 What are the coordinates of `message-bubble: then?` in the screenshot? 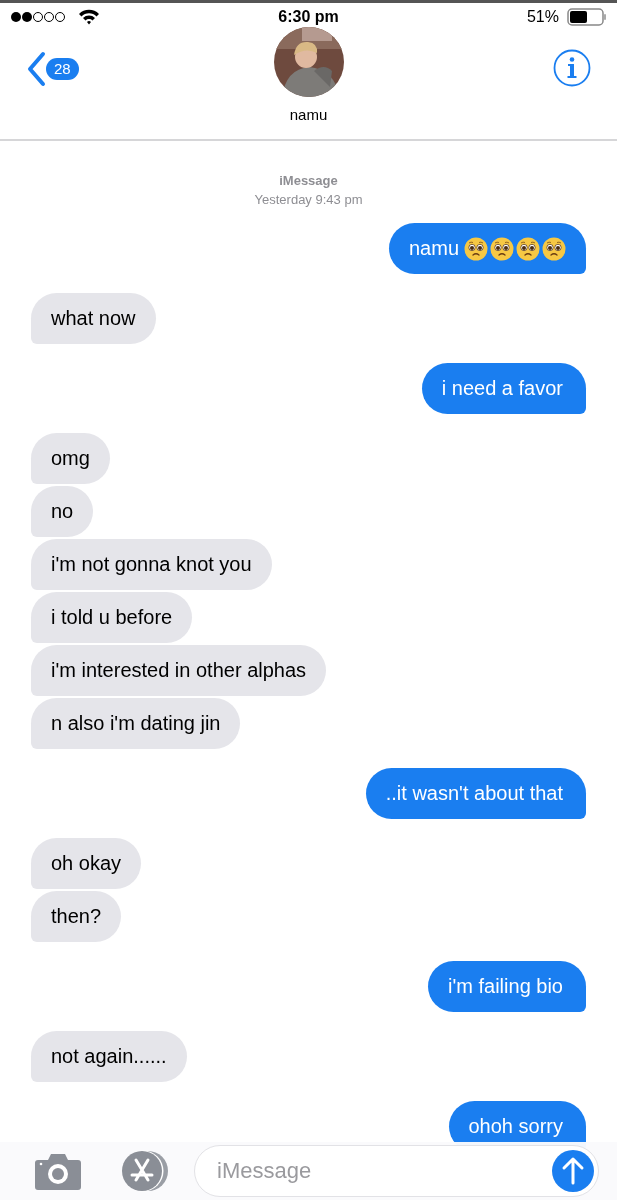 It's located at (76, 916).